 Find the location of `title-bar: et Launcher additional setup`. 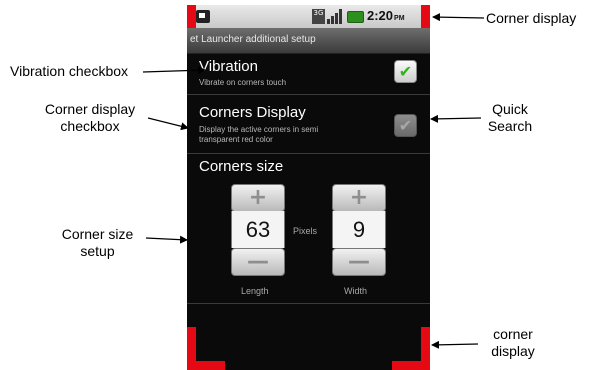

title-bar: et Launcher additional setup is located at coordinates (308, 41).